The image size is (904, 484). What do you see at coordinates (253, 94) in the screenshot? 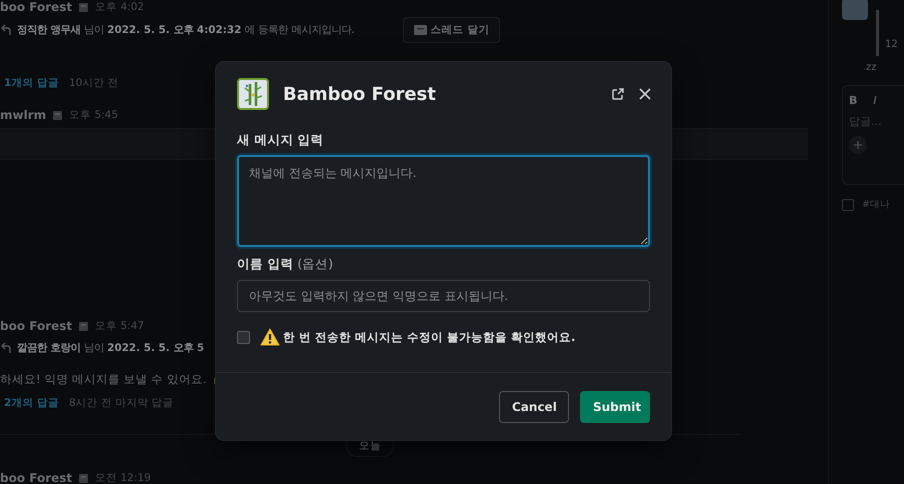
I see `bamboo-app-icon` at bounding box center [253, 94].